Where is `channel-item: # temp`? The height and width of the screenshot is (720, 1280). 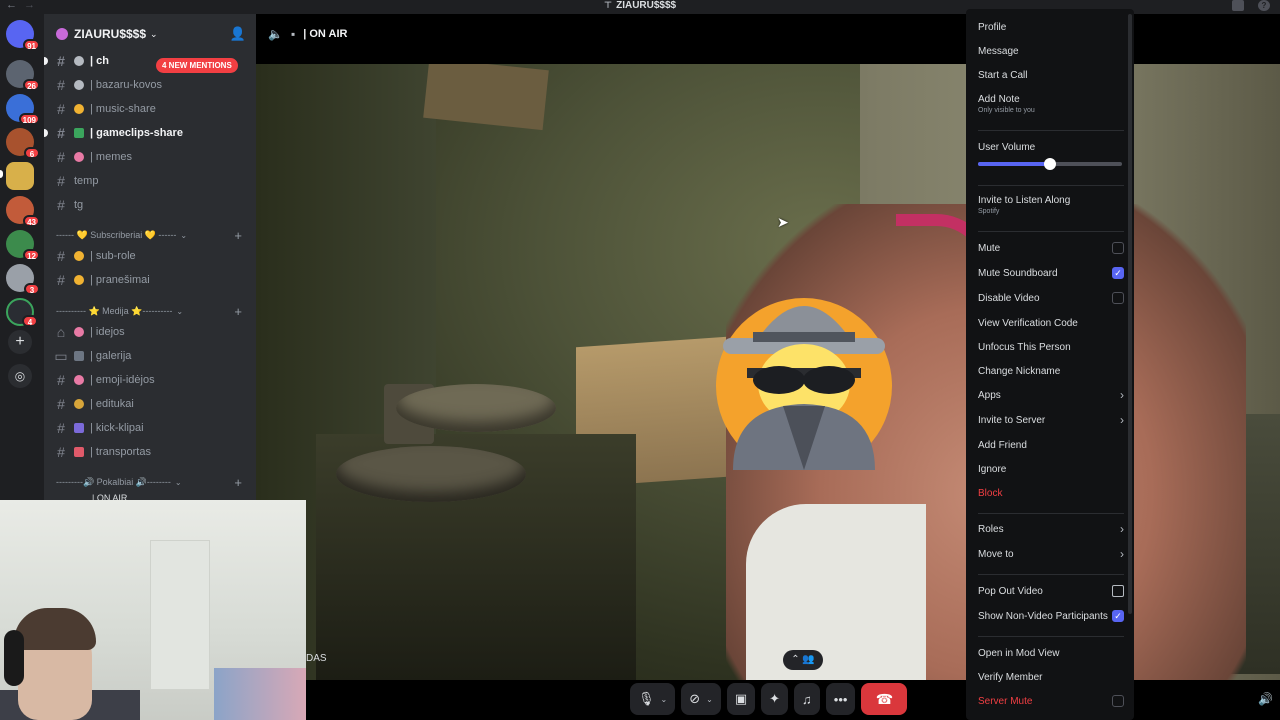 channel-item: # temp is located at coordinates (150, 181).